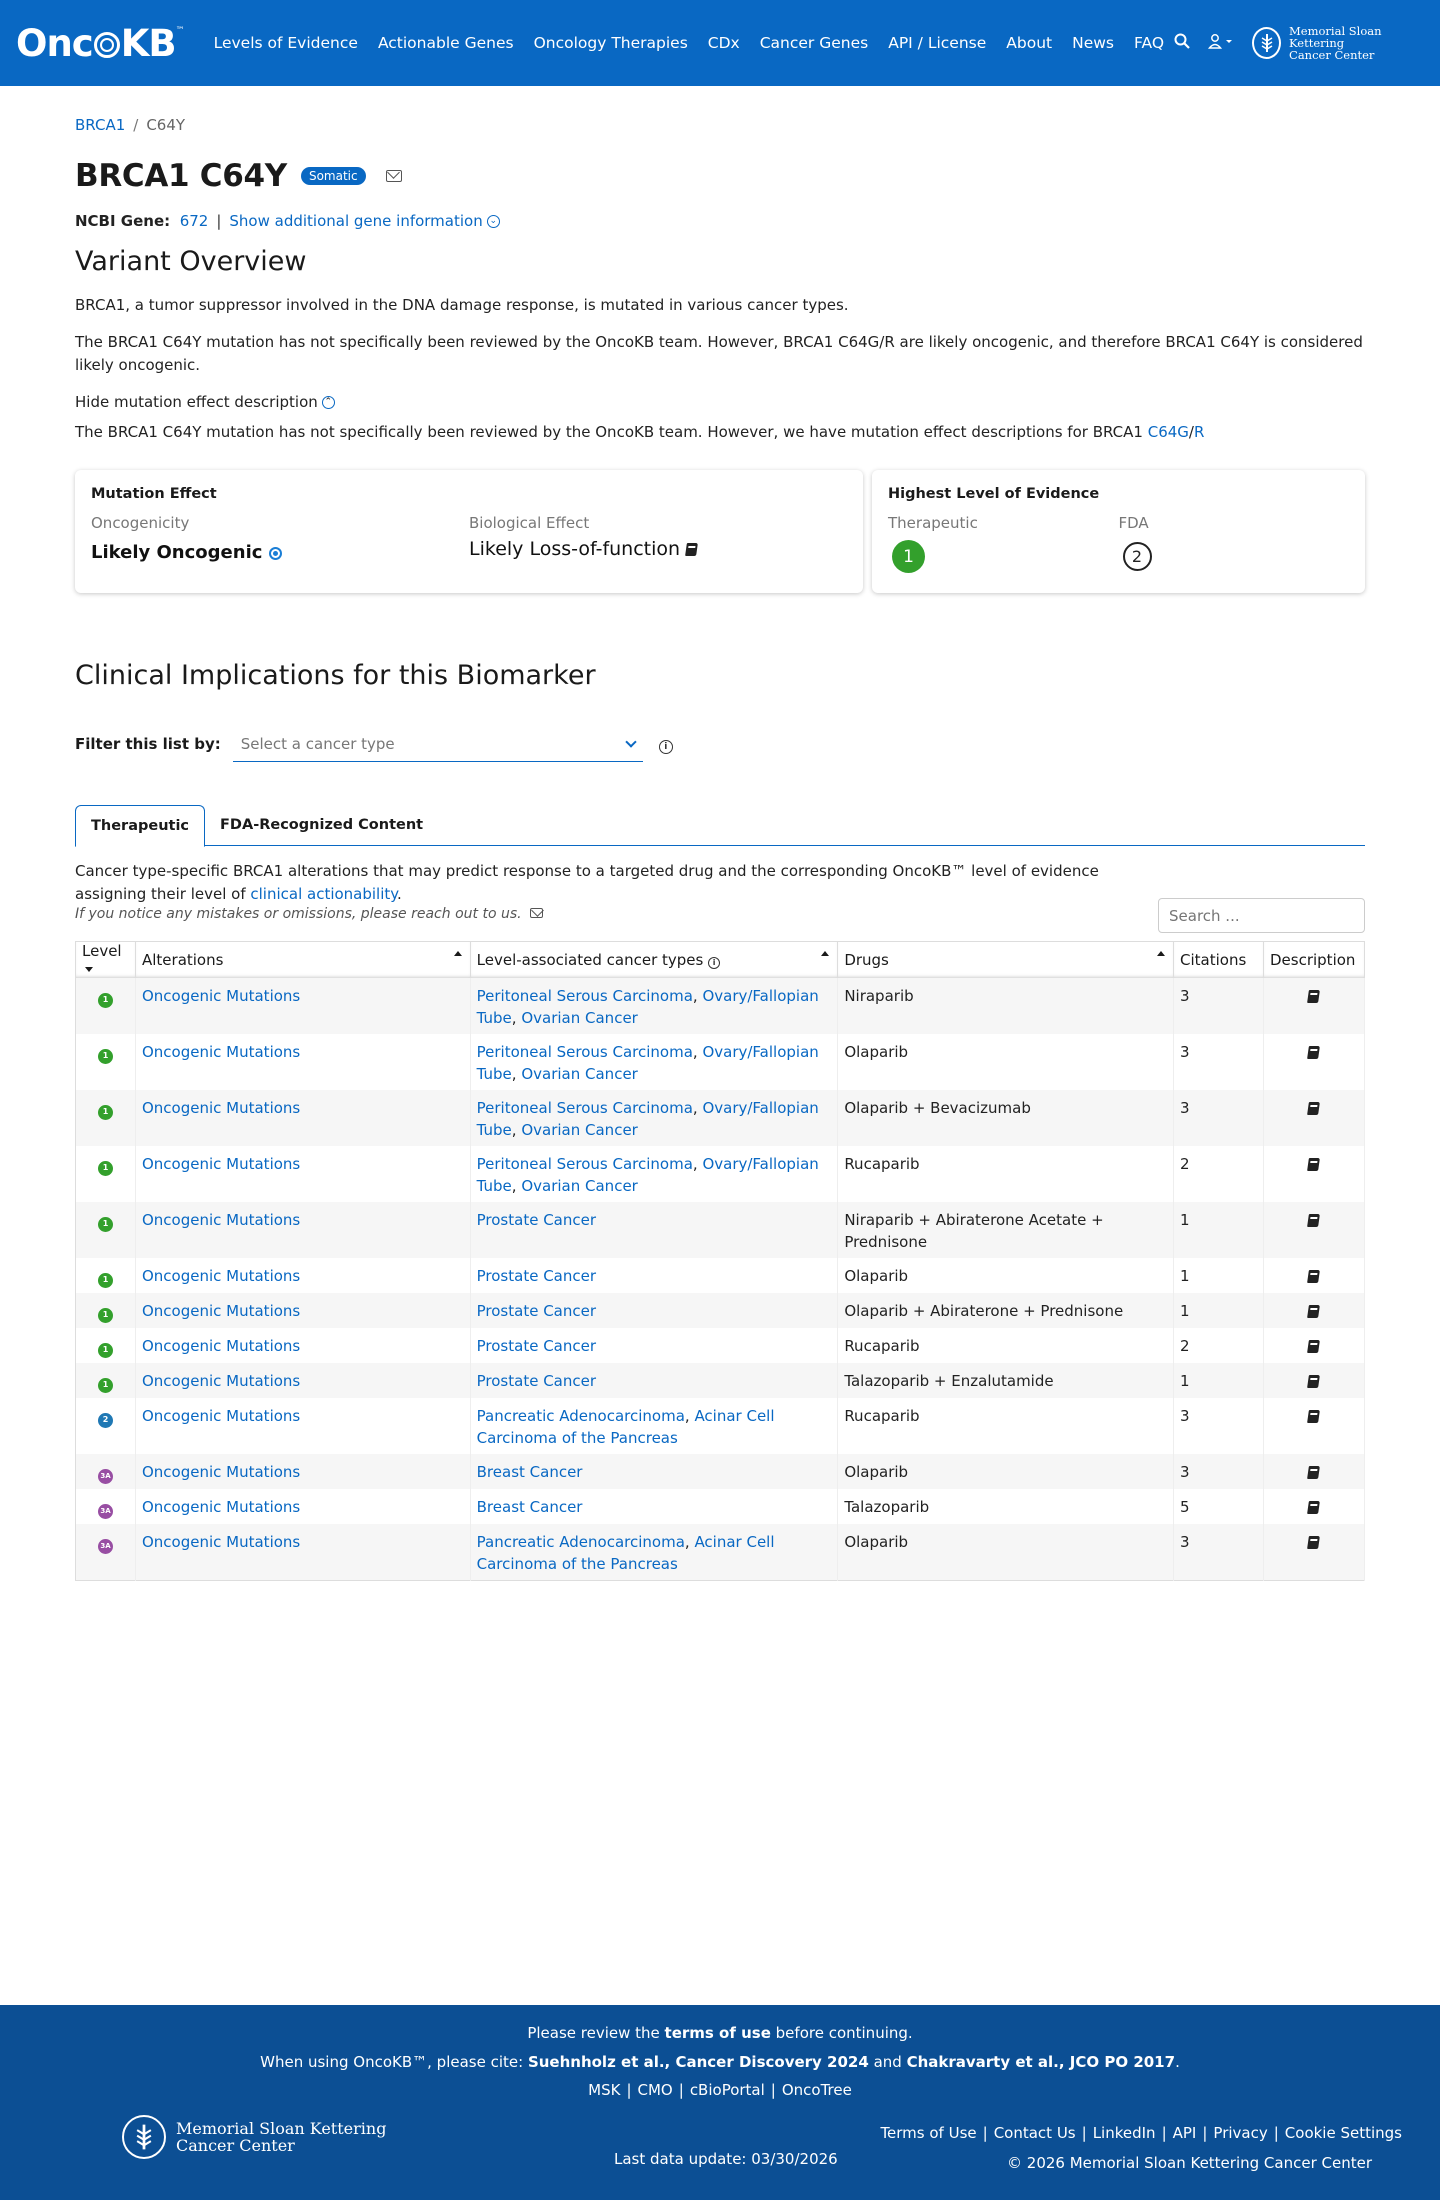 The height and width of the screenshot is (2200, 1440). Describe the element at coordinates (727, 2090) in the screenshot. I see `footer-link-cbioportal: cBioPortal` at that location.